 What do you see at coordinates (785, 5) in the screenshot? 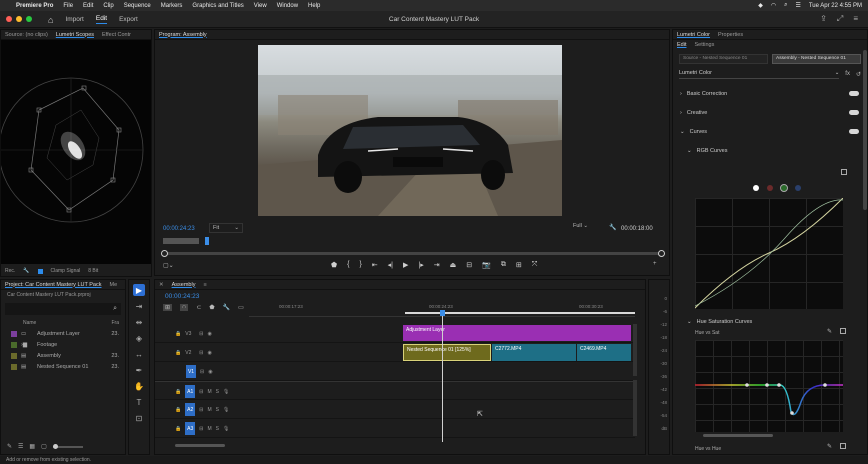
I see `search-icon: ⌕` at bounding box center [785, 5].